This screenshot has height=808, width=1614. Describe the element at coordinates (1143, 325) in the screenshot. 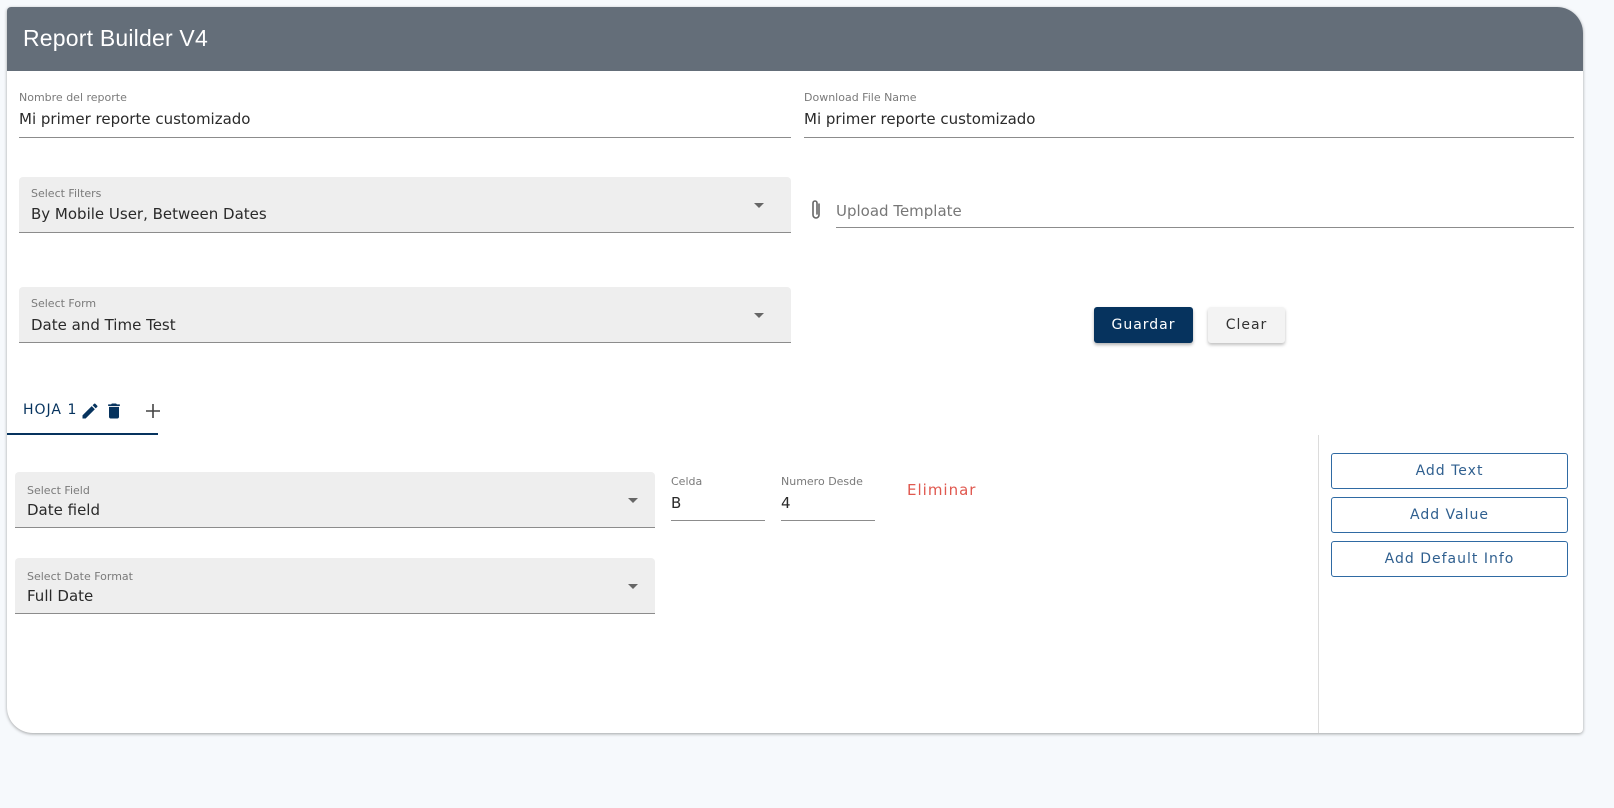

I see `save-button: Guardar` at that location.